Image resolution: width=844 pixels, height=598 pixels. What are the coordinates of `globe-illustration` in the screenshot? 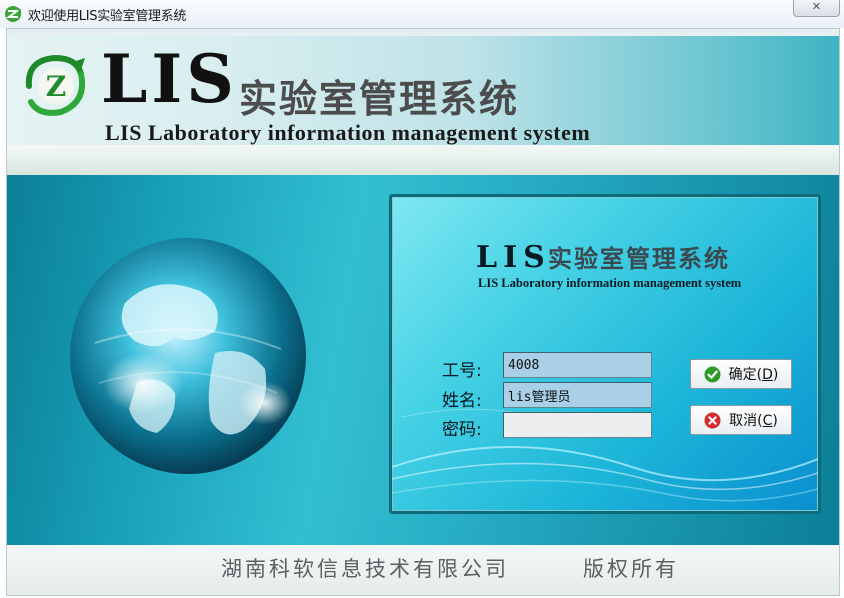 It's located at (188, 356).